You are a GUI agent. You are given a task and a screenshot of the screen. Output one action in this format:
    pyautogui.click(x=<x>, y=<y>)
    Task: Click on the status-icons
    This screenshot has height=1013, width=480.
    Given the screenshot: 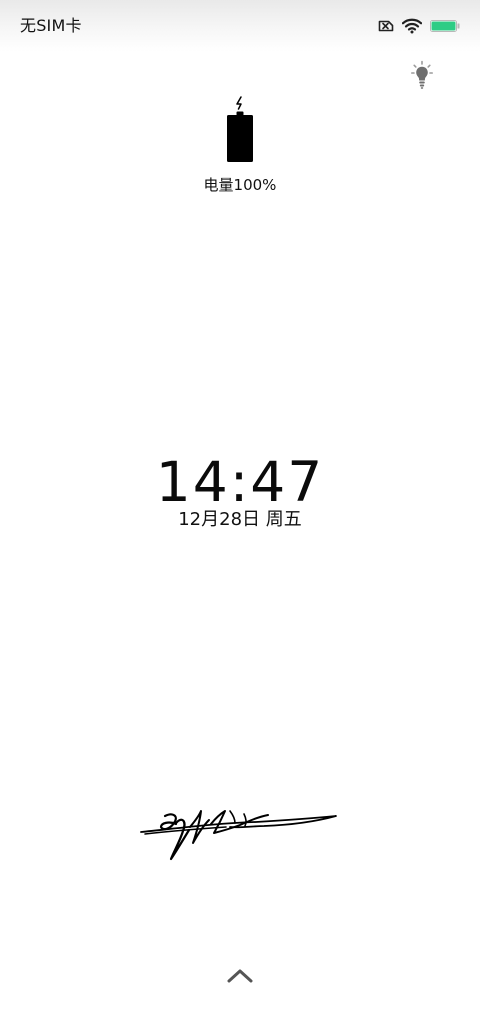 What is the action you would take?
    pyautogui.click(x=419, y=26)
    